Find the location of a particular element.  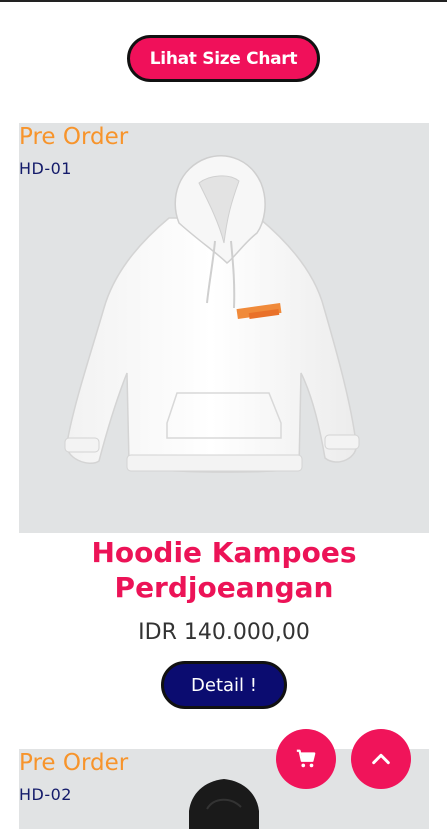

scroll-to-top-button is located at coordinates (381, 759).